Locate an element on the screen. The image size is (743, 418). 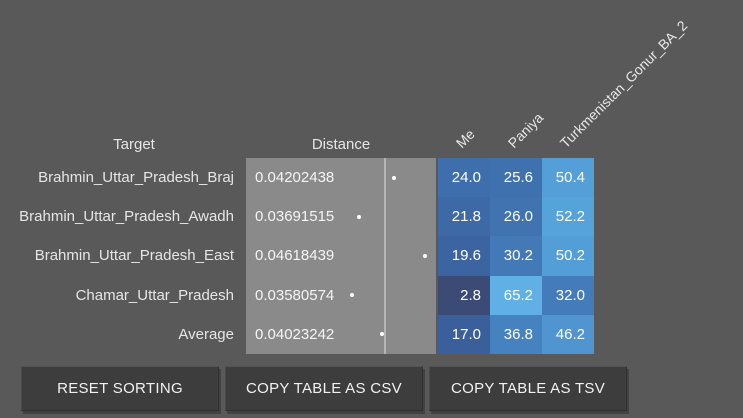
target-cell: Chamar_Uttar_Pradesh is located at coordinates (154, 295).